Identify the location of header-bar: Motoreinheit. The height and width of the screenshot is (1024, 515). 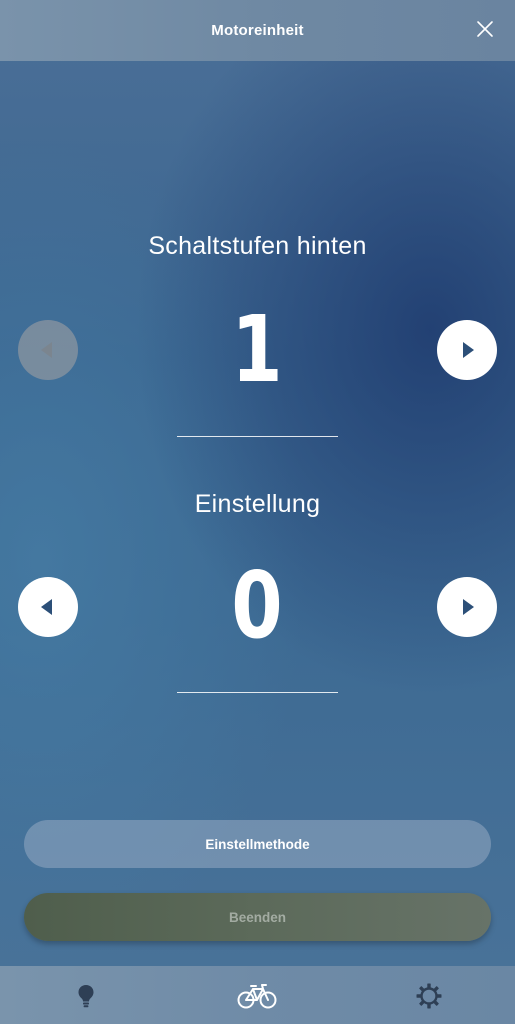
(257, 30).